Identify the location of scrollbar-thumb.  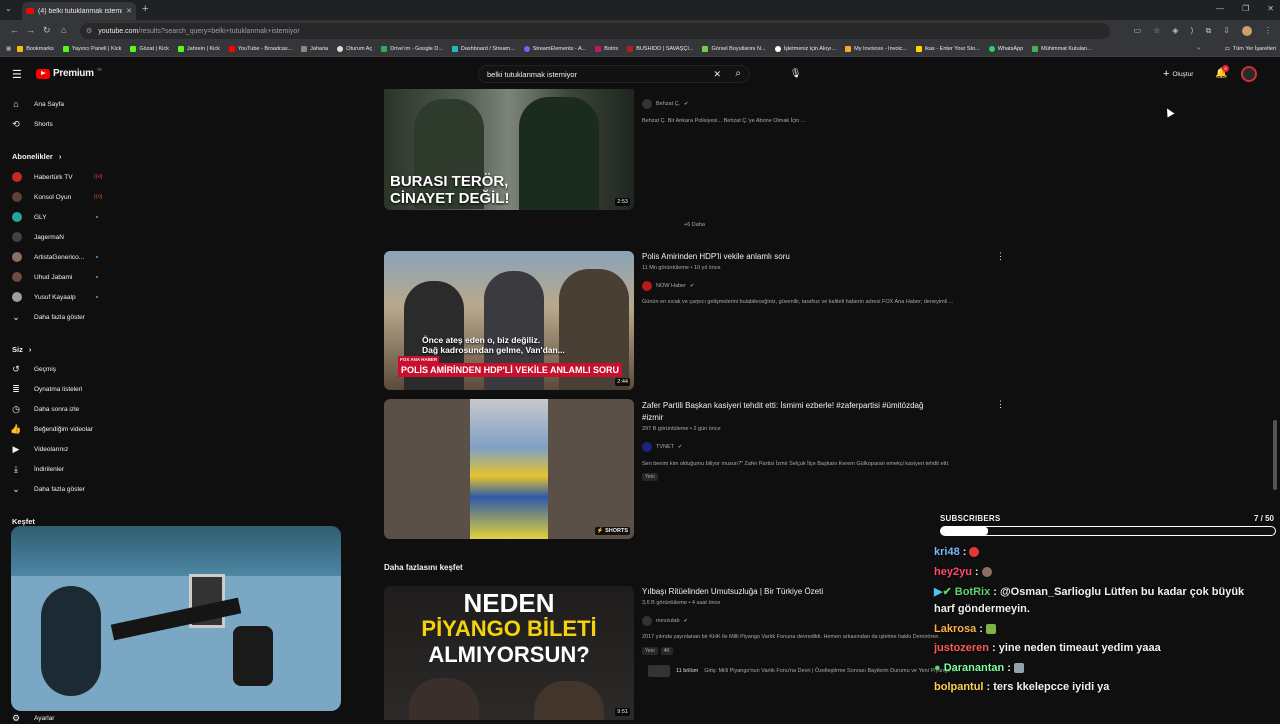
(1275, 455).